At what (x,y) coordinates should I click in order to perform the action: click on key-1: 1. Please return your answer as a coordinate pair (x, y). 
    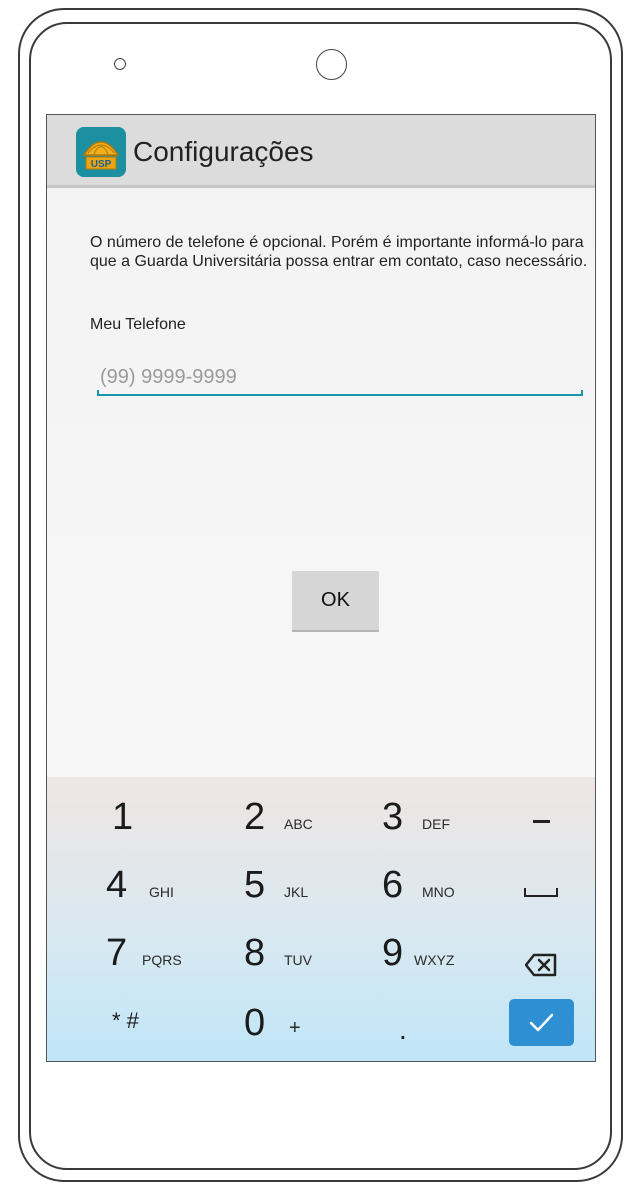
    Looking at the image, I should click on (179, 820).